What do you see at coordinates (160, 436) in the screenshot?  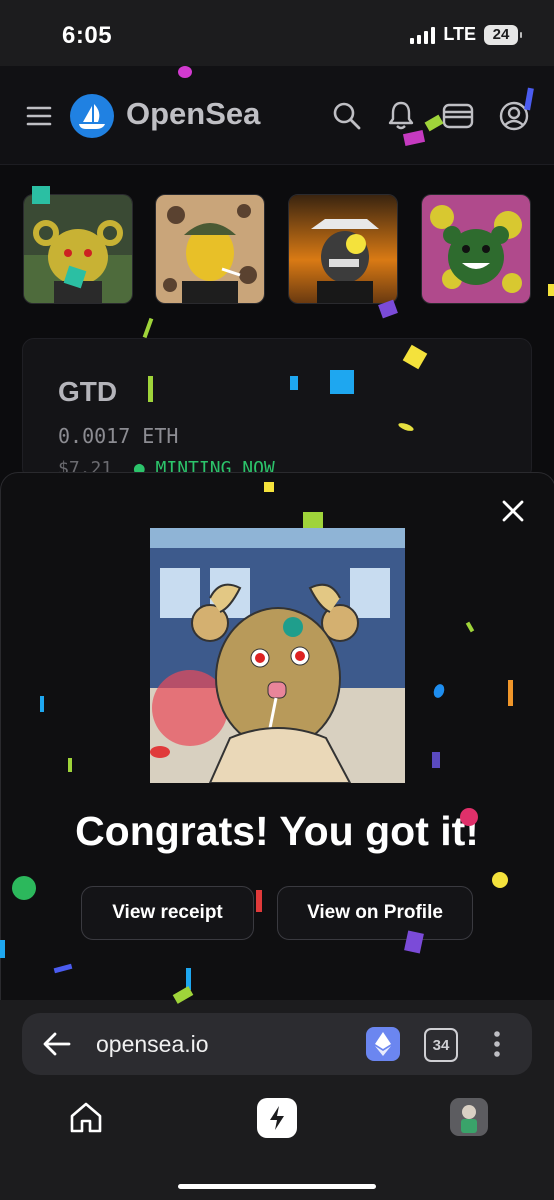 I see `drop-price-currency: ETH` at bounding box center [160, 436].